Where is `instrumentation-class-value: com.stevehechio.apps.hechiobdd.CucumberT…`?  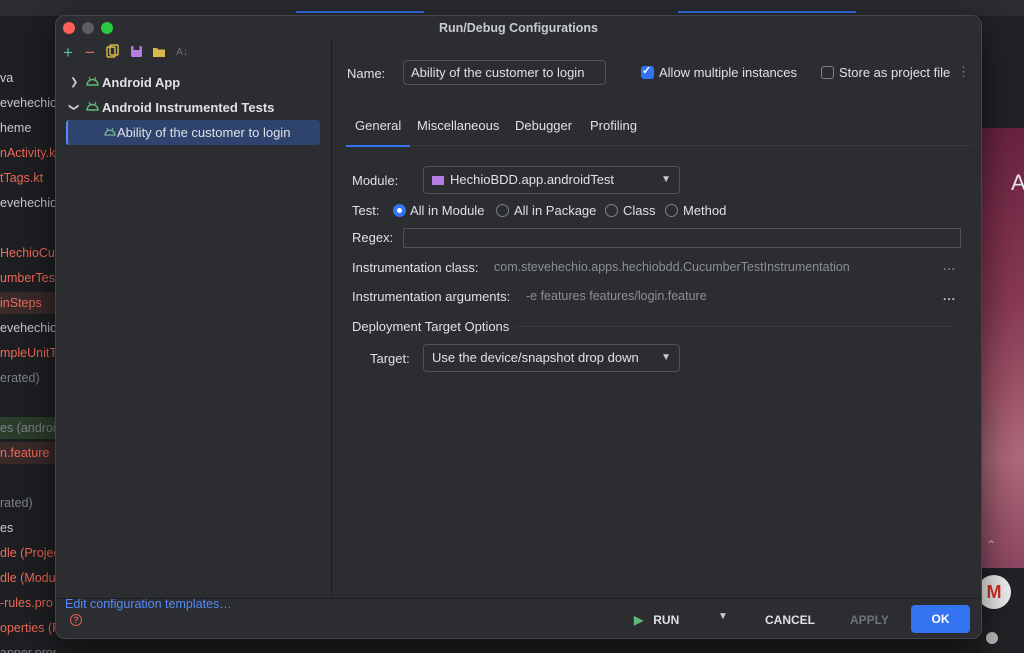 instrumentation-class-value: com.stevehechio.apps.hechiobdd.CucumberT… is located at coordinates (672, 267).